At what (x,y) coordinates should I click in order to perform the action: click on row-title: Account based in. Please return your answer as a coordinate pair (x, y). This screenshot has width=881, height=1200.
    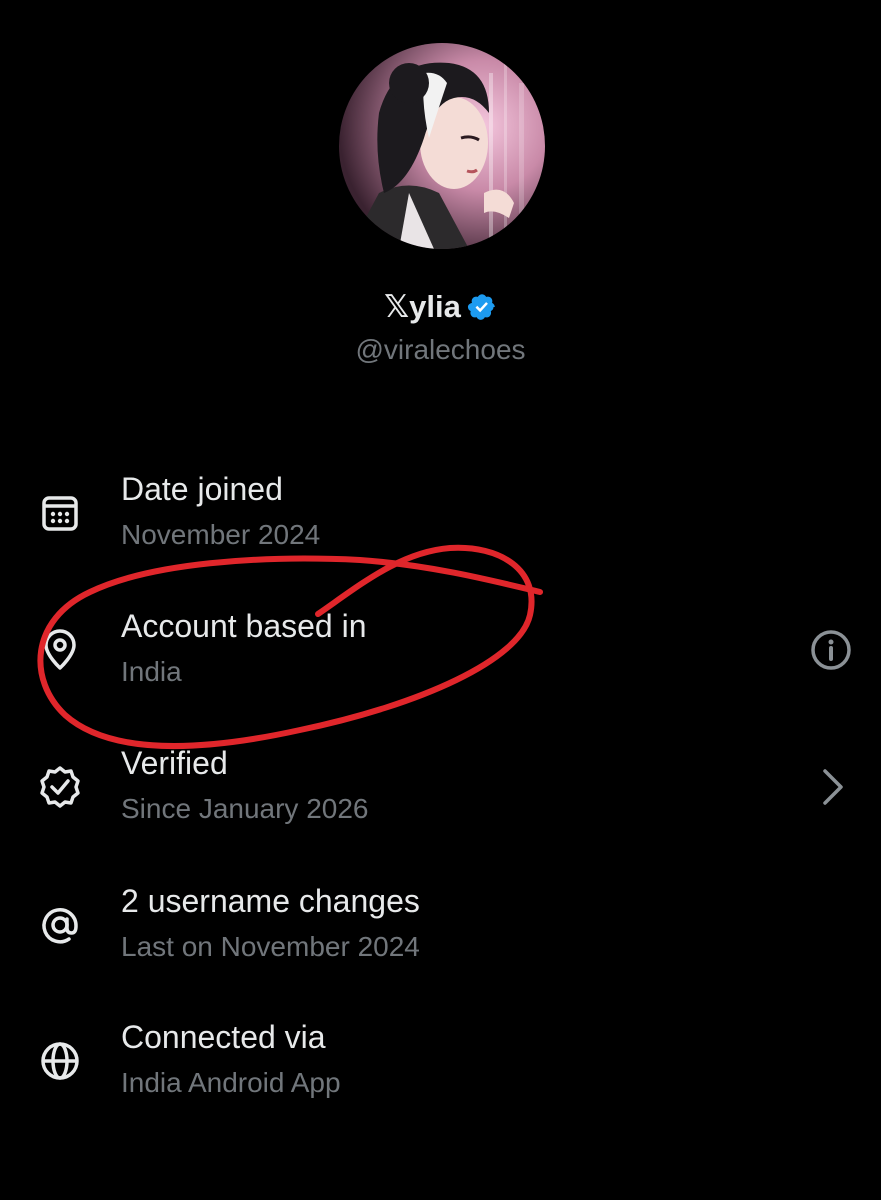
    Looking at the image, I should click on (244, 626).